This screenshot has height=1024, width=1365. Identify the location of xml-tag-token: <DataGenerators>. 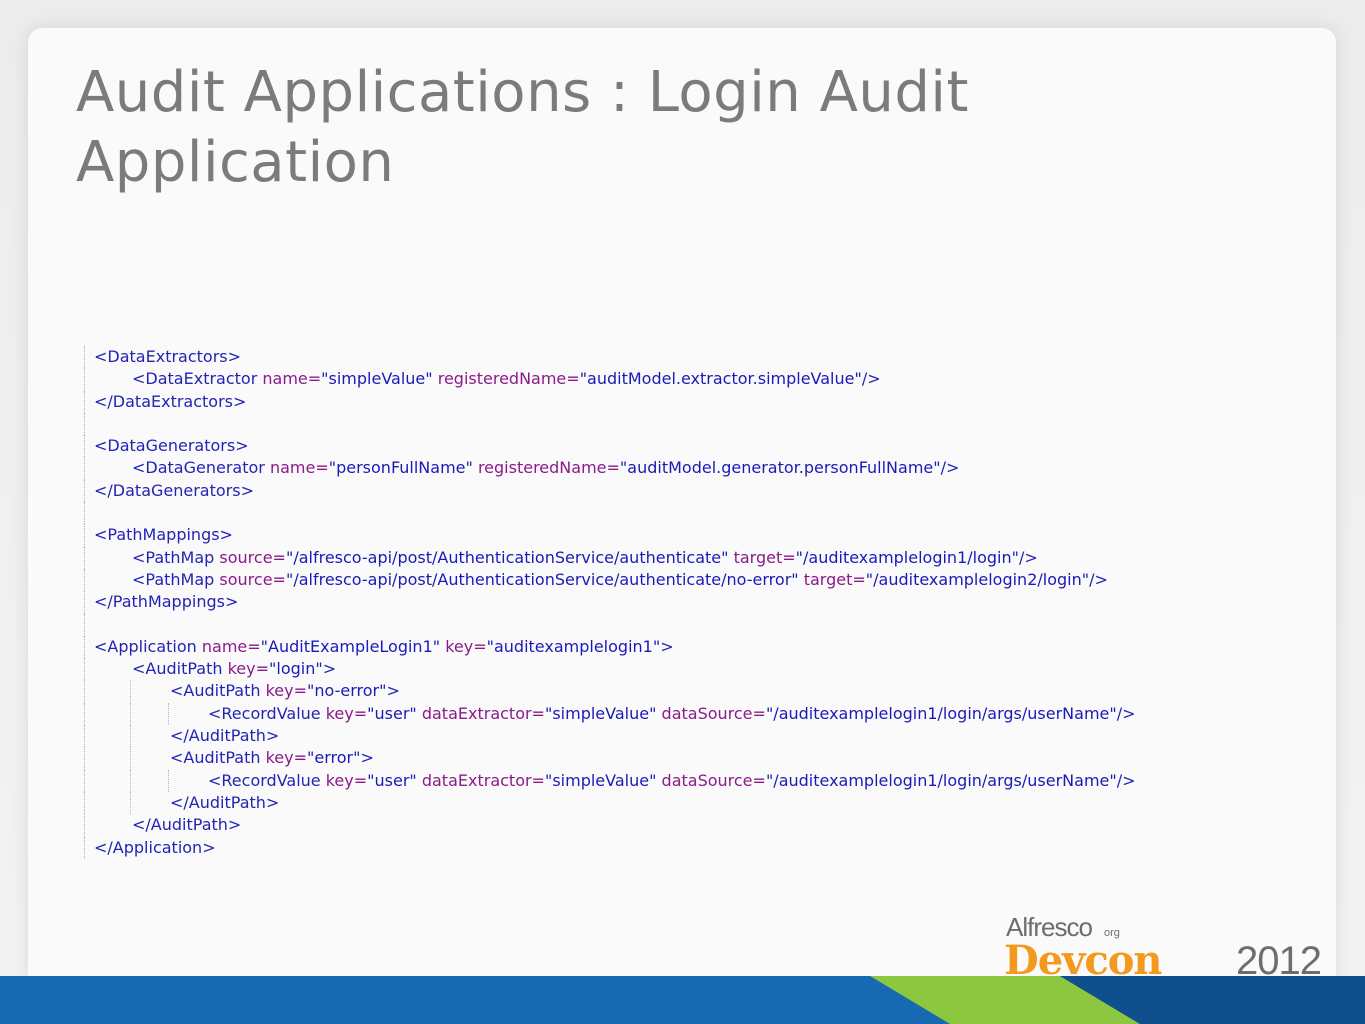
(171, 446).